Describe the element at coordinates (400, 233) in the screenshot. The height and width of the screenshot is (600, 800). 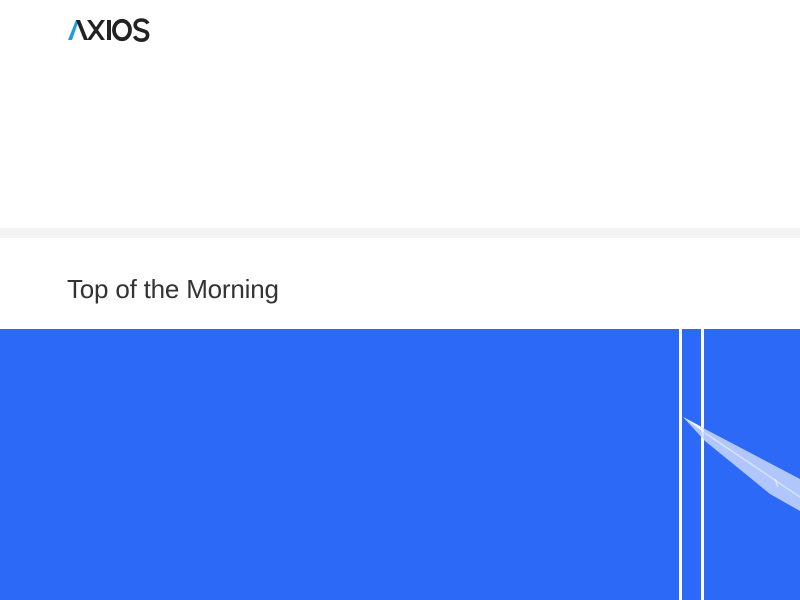
I see `section-divider` at that location.